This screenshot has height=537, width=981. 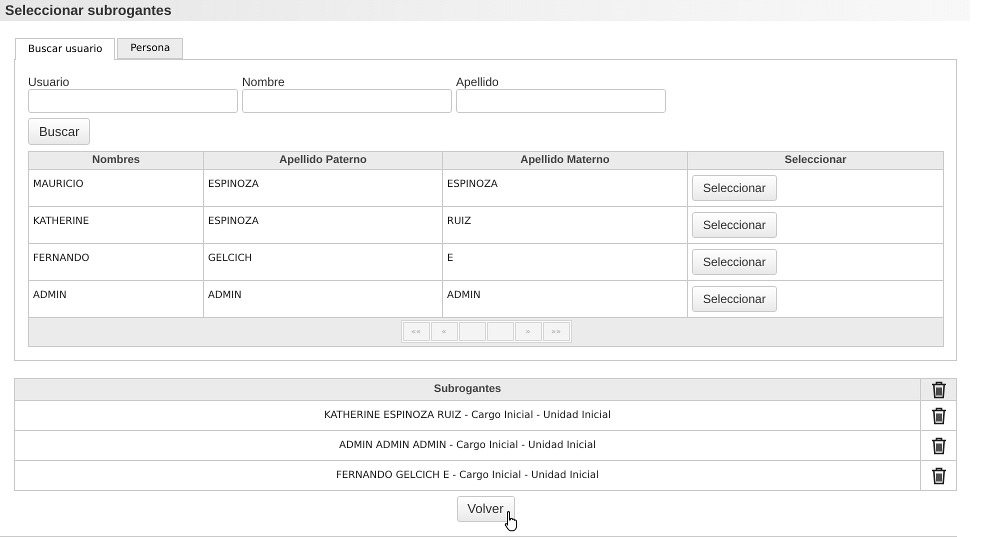 What do you see at coordinates (478, 81) in the screenshot?
I see `field-label: Apellido` at bounding box center [478, 81].